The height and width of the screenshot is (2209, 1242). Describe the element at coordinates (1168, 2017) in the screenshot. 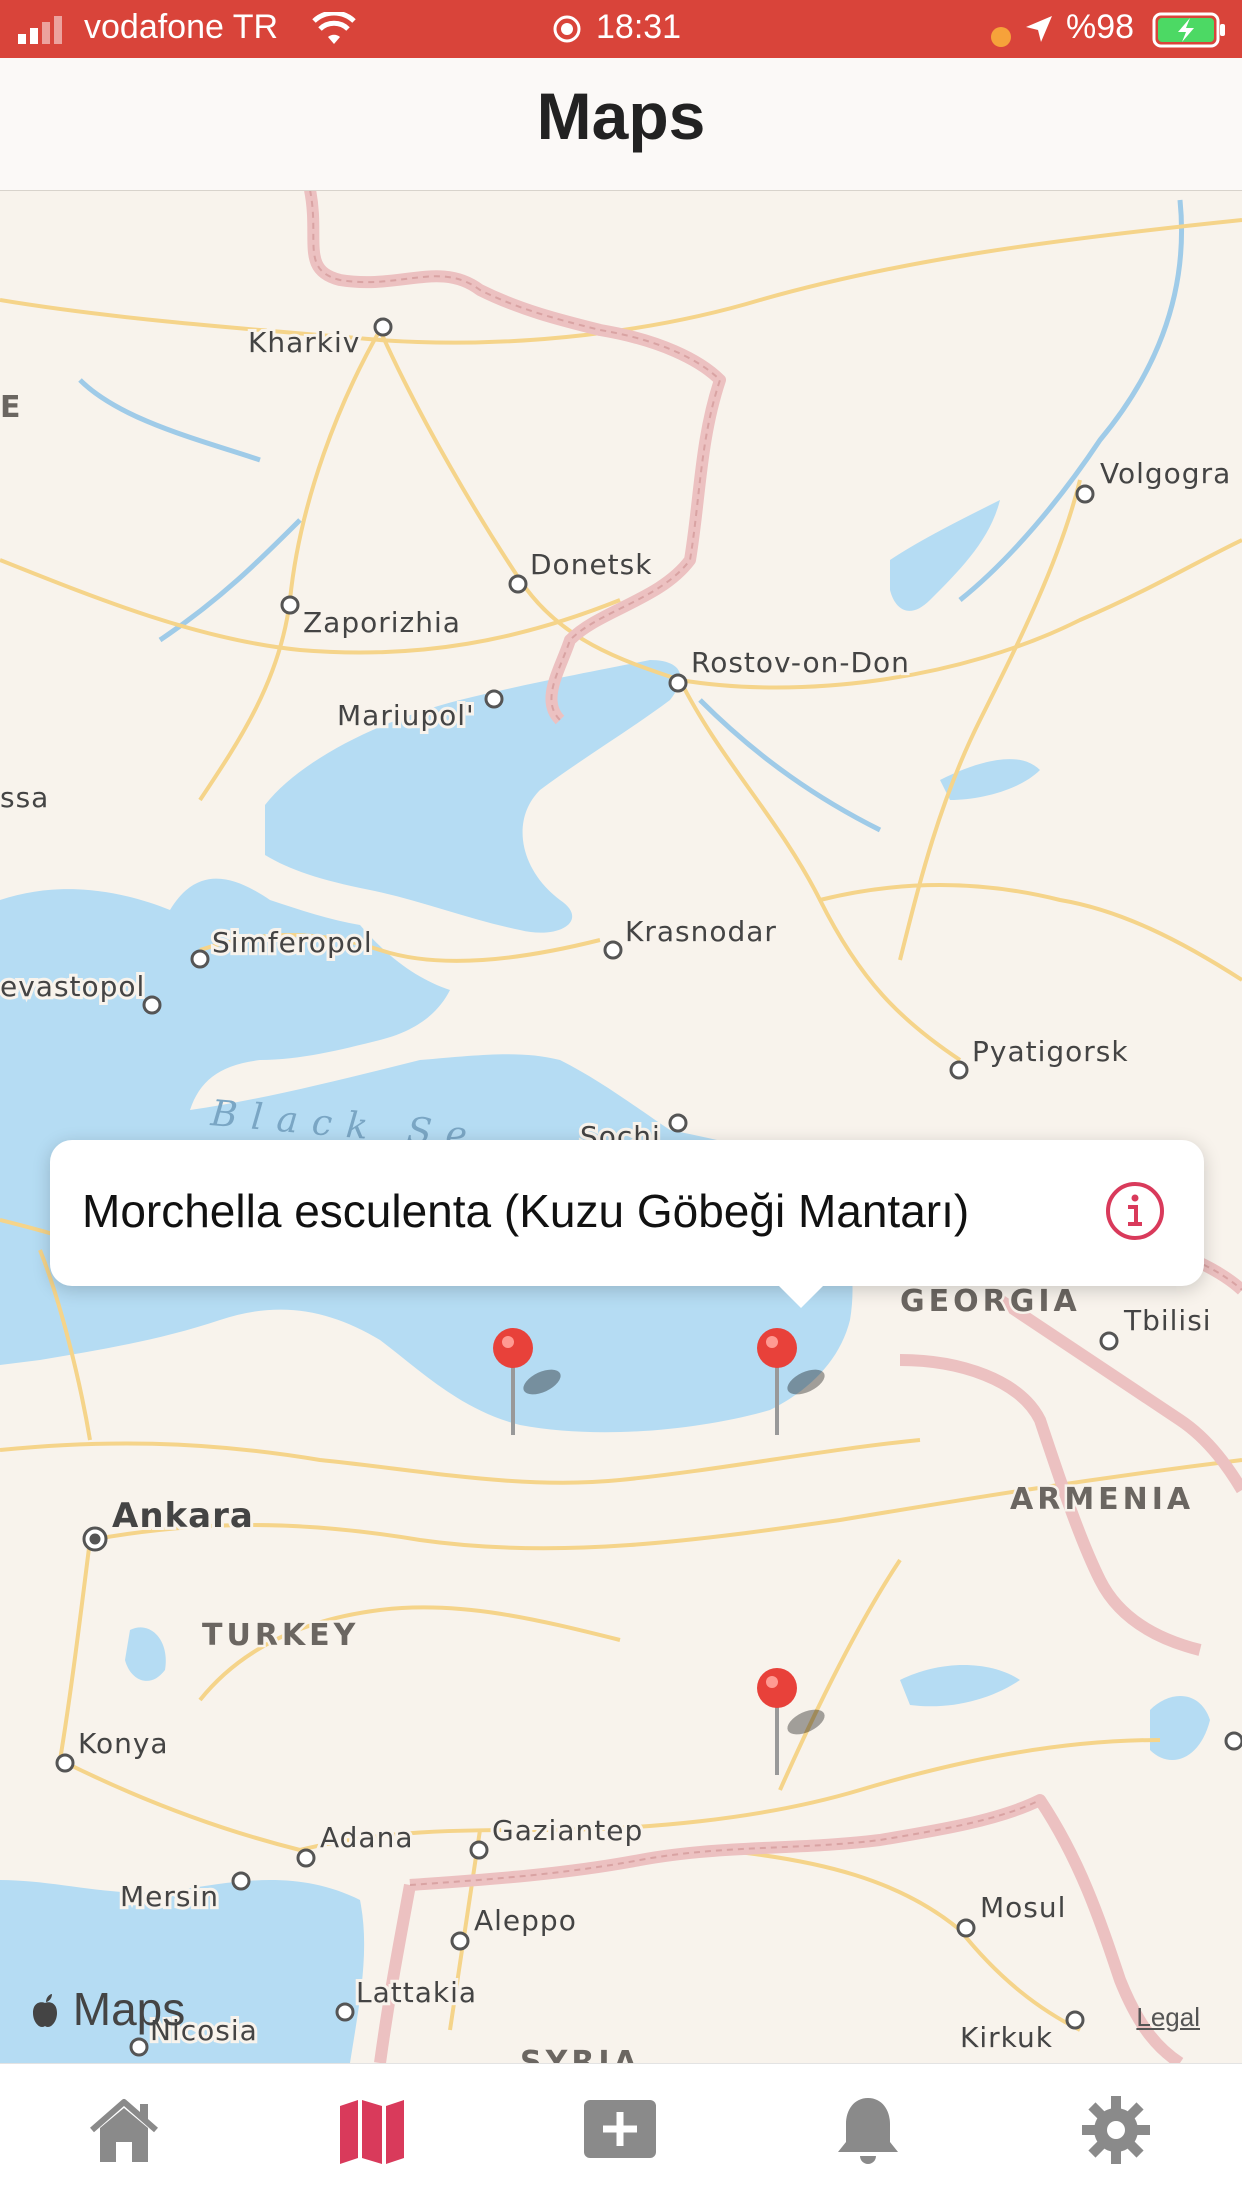

I see `legal-link: Legal` at that location.